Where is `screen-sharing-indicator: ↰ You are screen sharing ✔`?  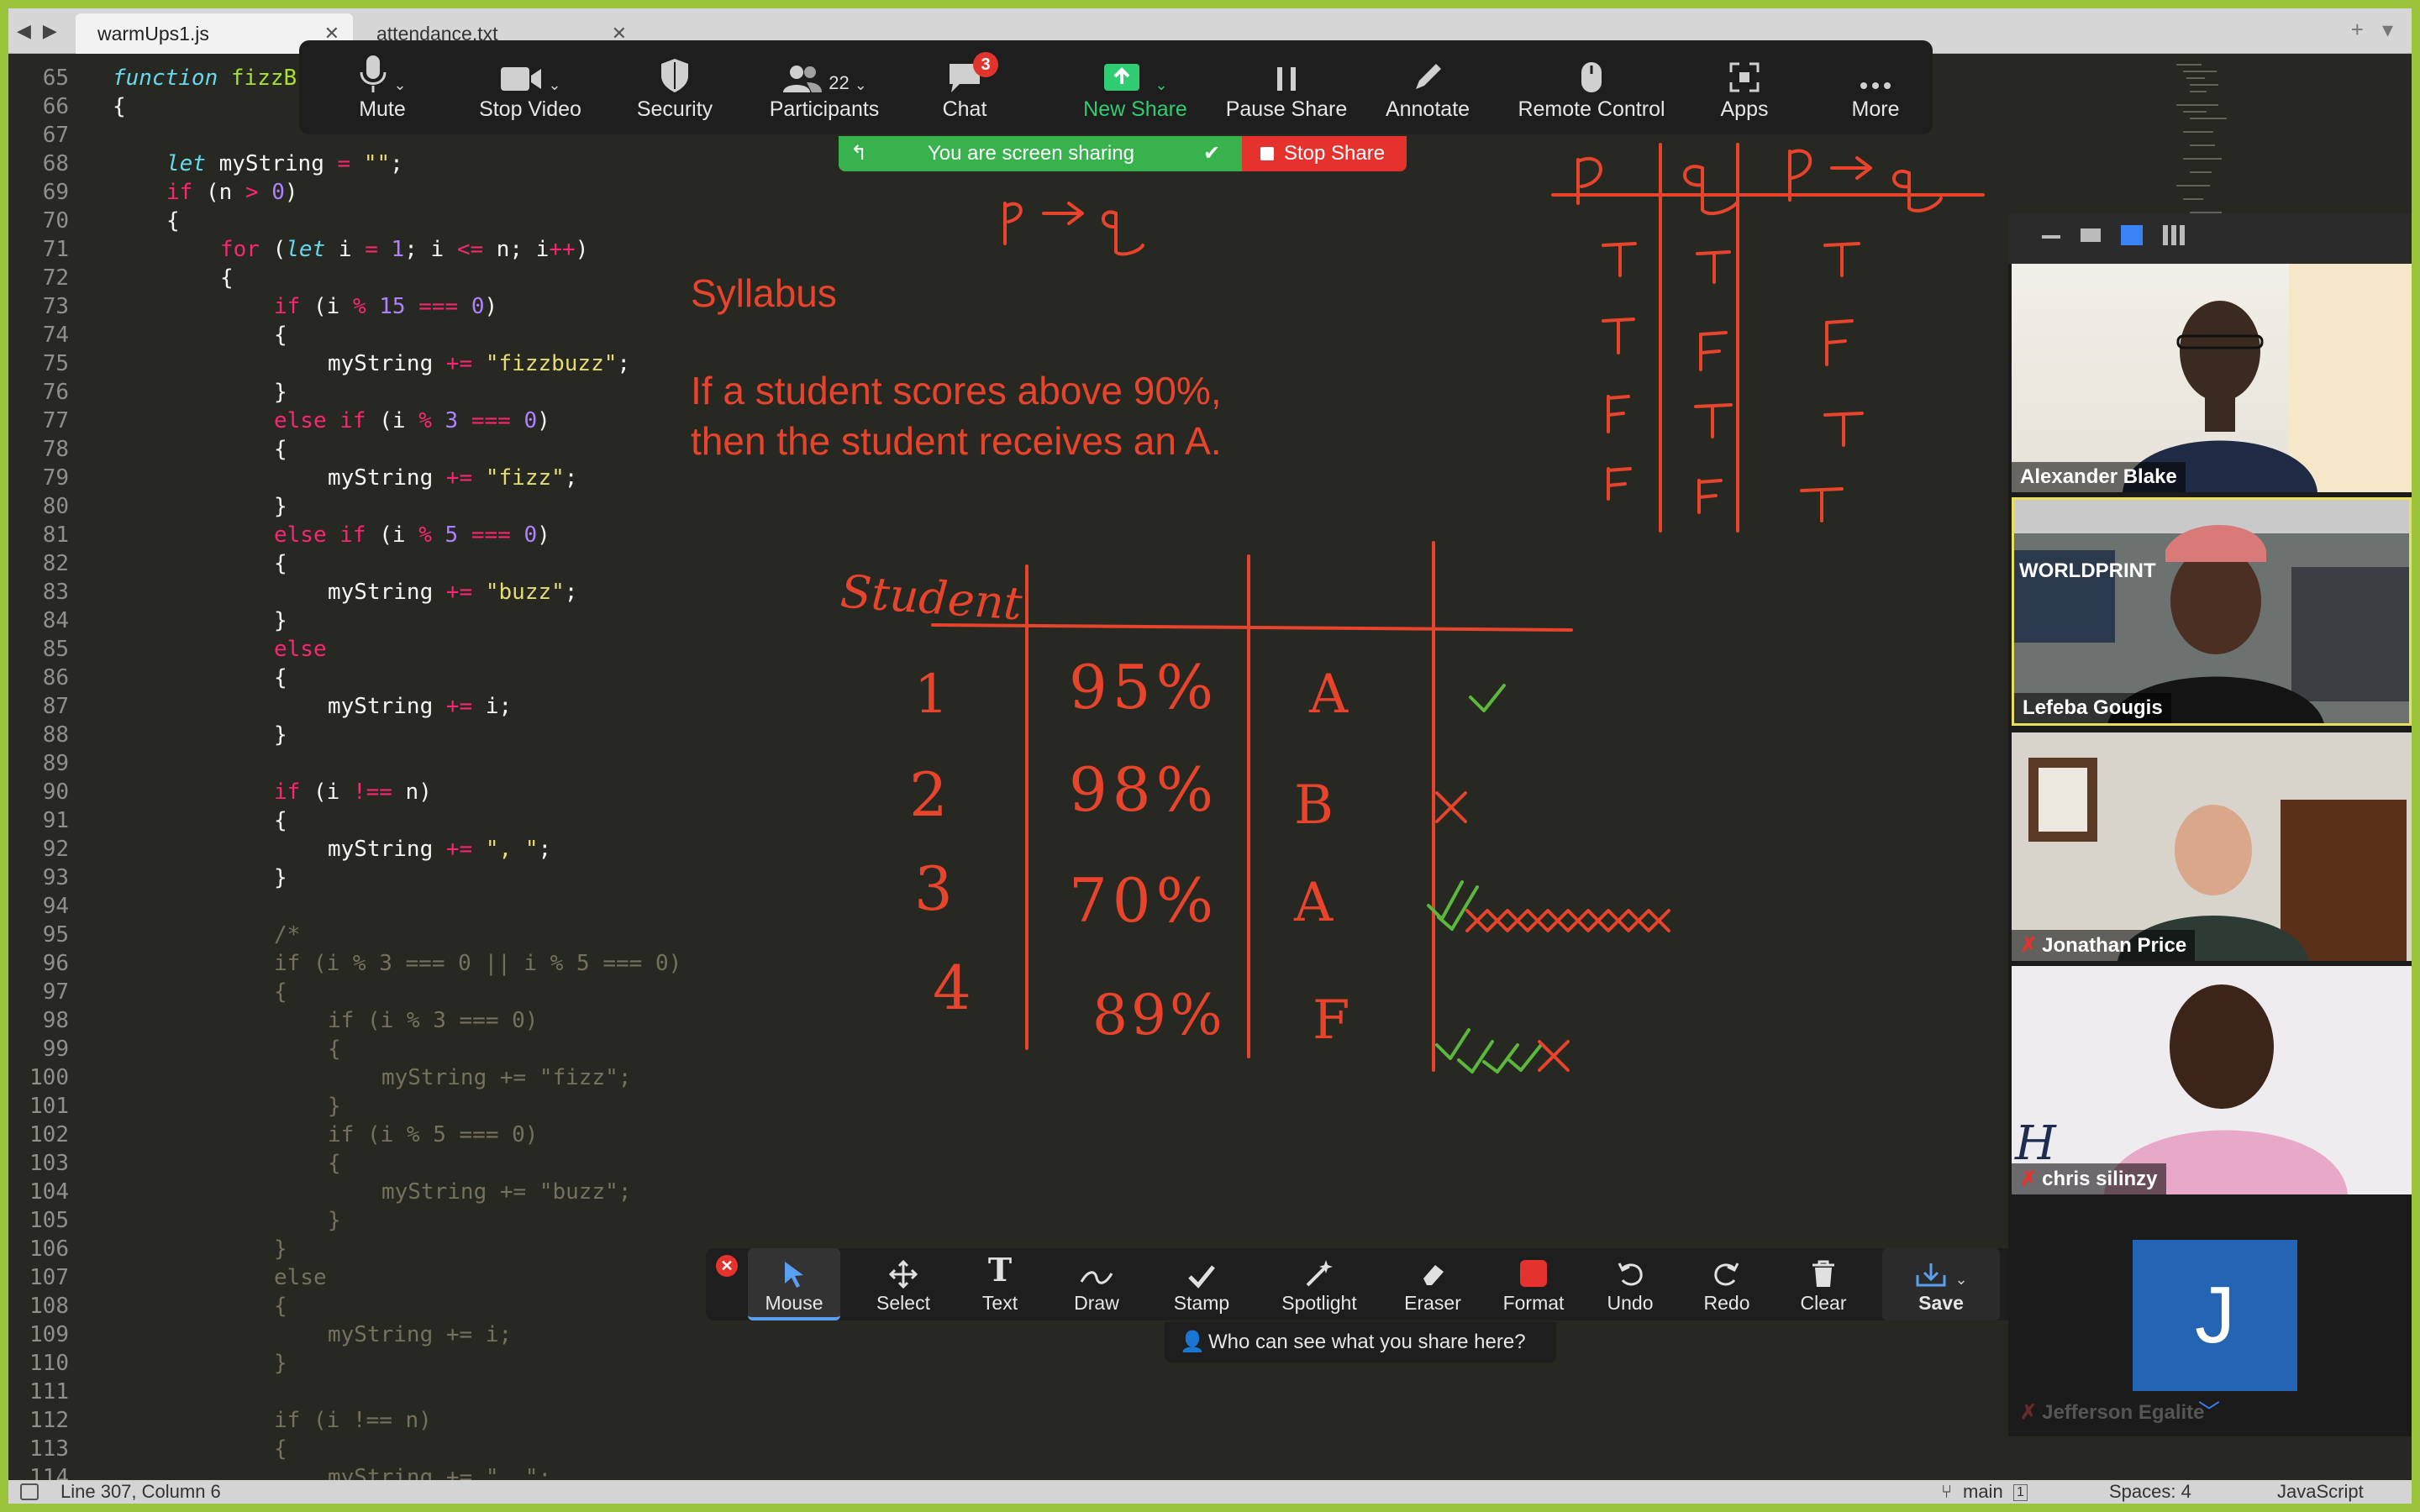 screen-sharing-indicator: ↰ You are screen sharing ✔ is located at coordinates (1041, 153).